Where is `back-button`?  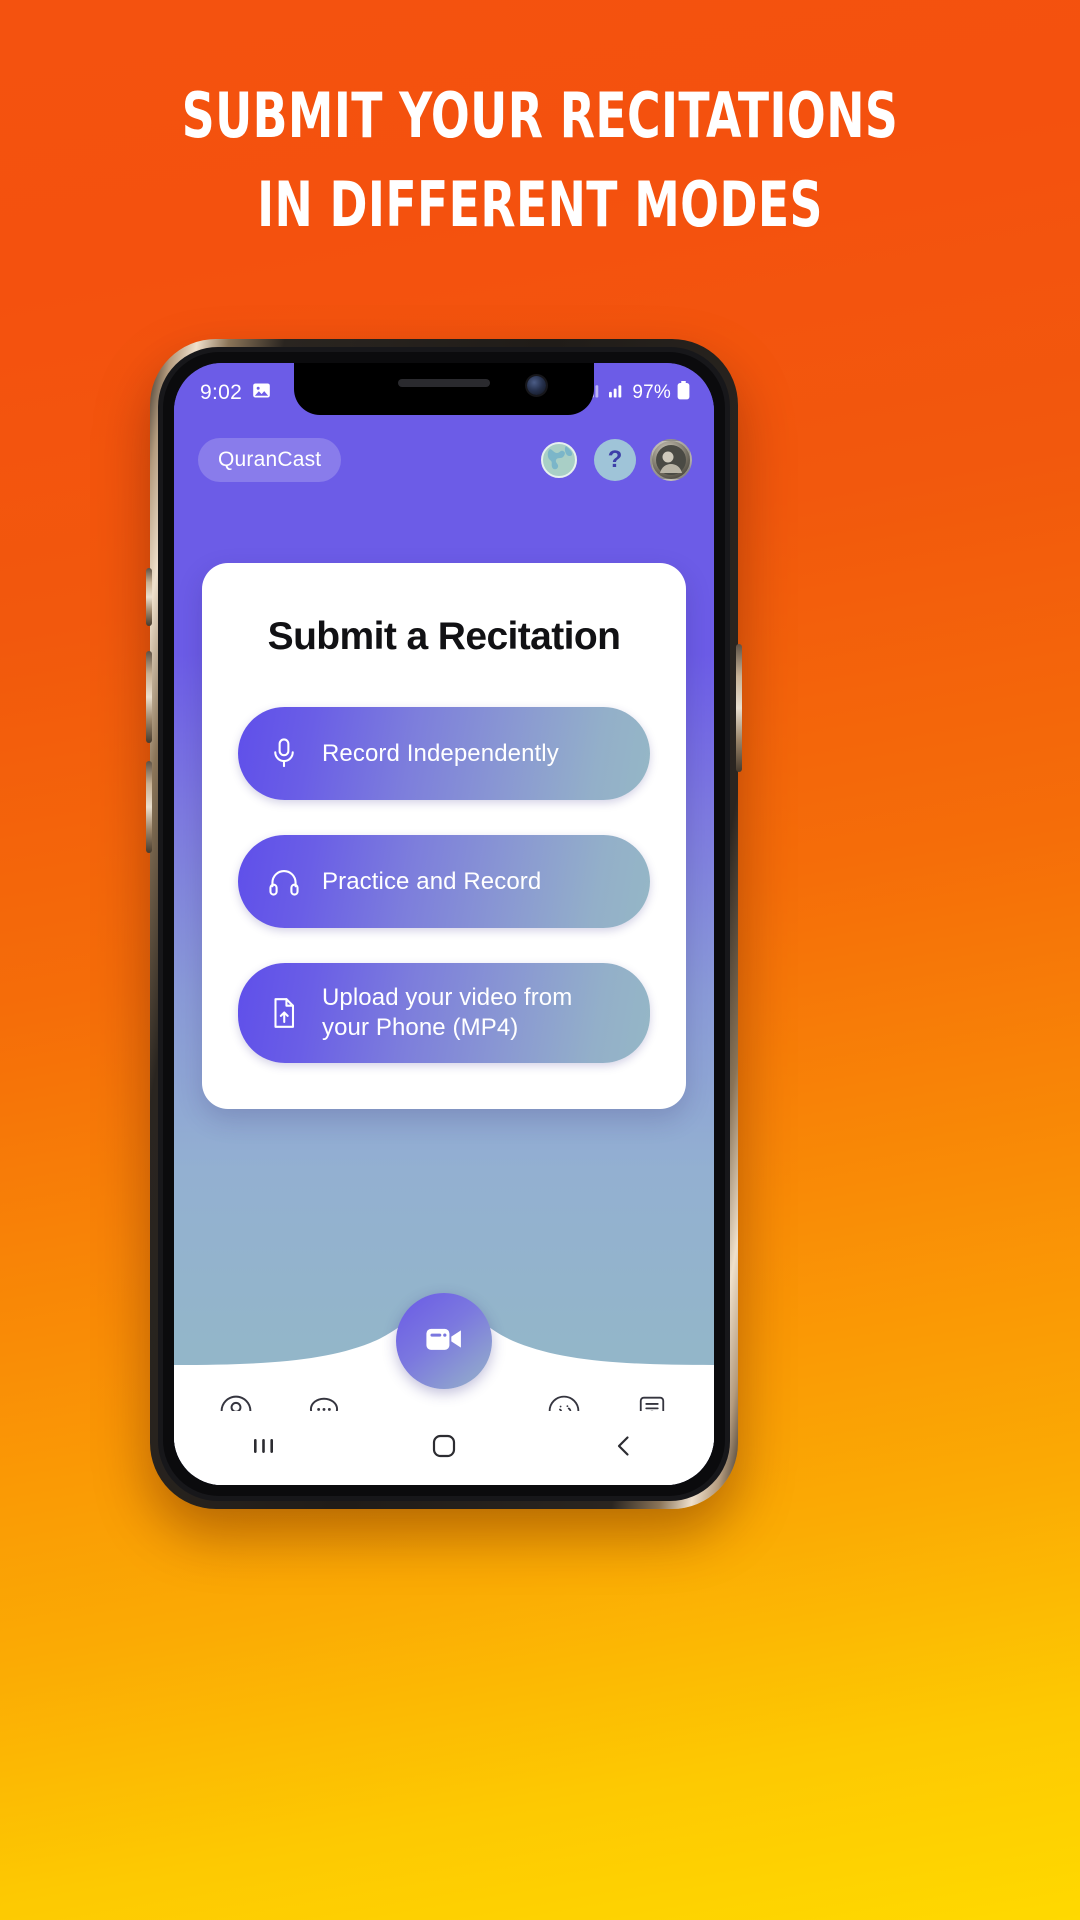 back-button is located at coordinates (624, 1448).